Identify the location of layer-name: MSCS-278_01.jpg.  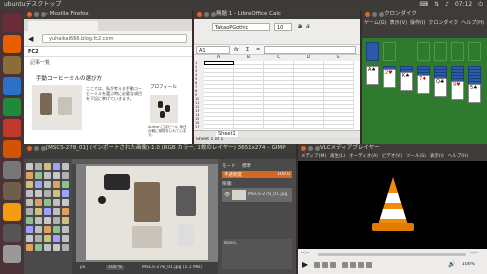
(267, 194).